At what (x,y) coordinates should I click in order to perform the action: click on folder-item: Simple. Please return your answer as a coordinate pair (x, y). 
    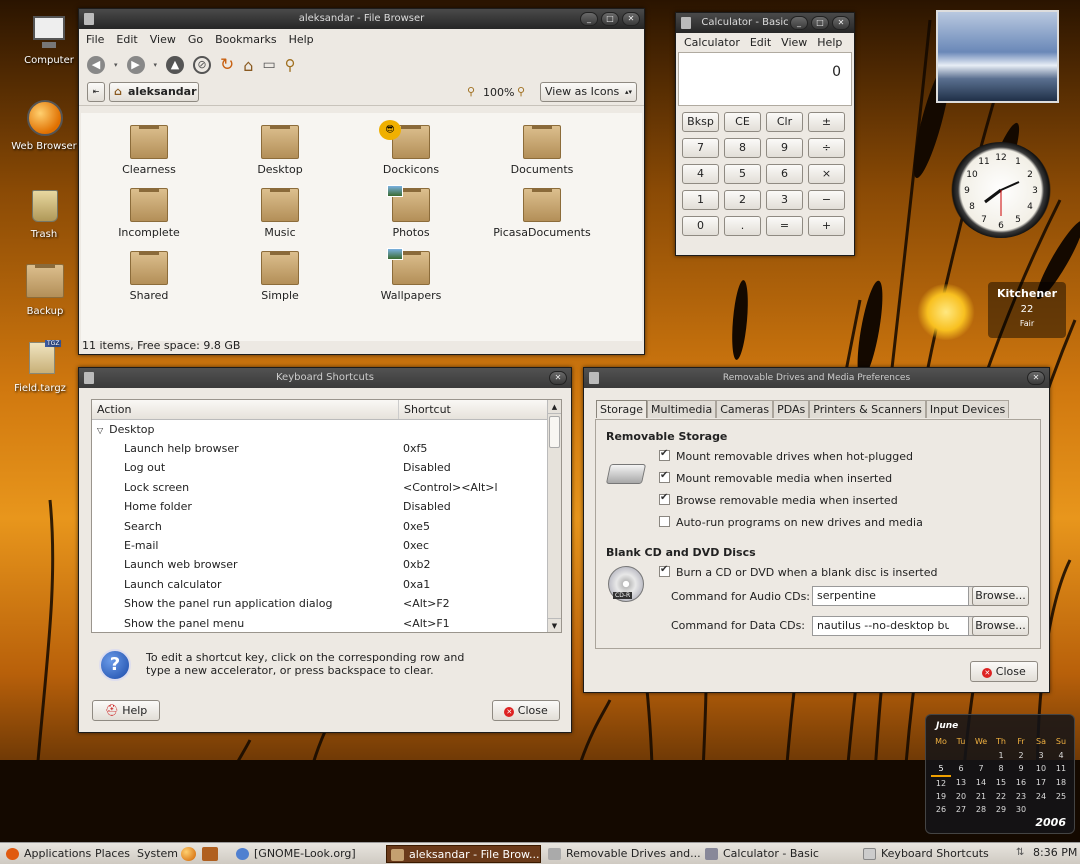
    Looking at the image, I should click on (280, 276).